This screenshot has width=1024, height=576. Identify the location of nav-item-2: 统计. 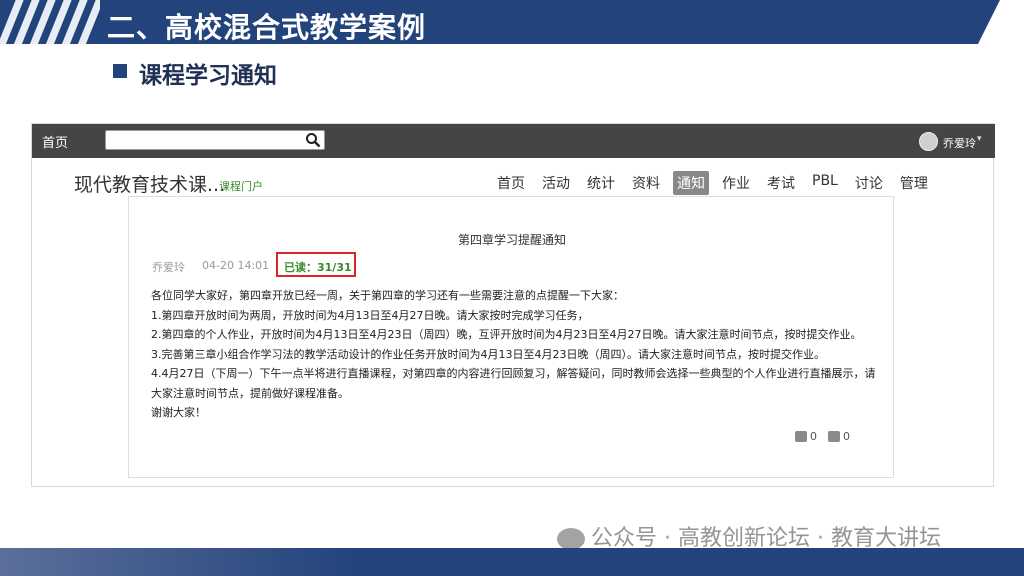
(601, 183).